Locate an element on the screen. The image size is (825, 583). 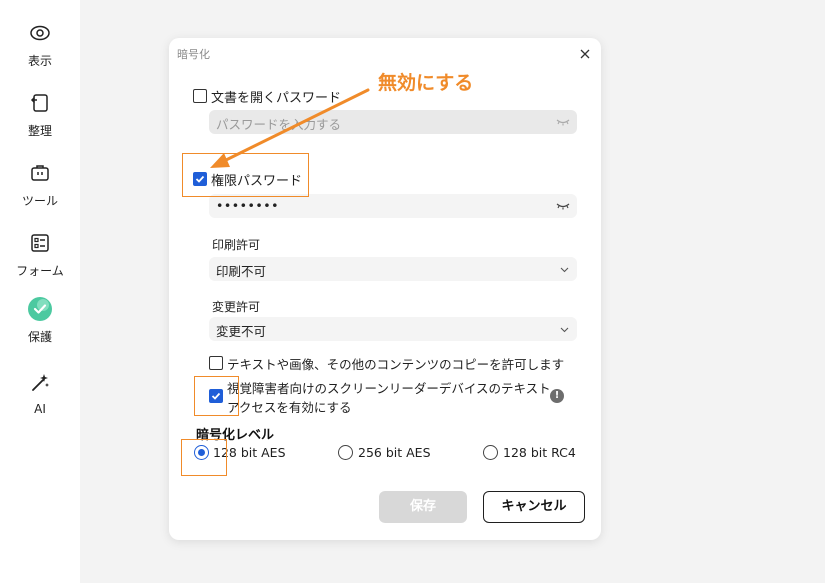
sidebar: 表示 整理 ツール フォーム 保護 AI is located at coordinates (40, 291).